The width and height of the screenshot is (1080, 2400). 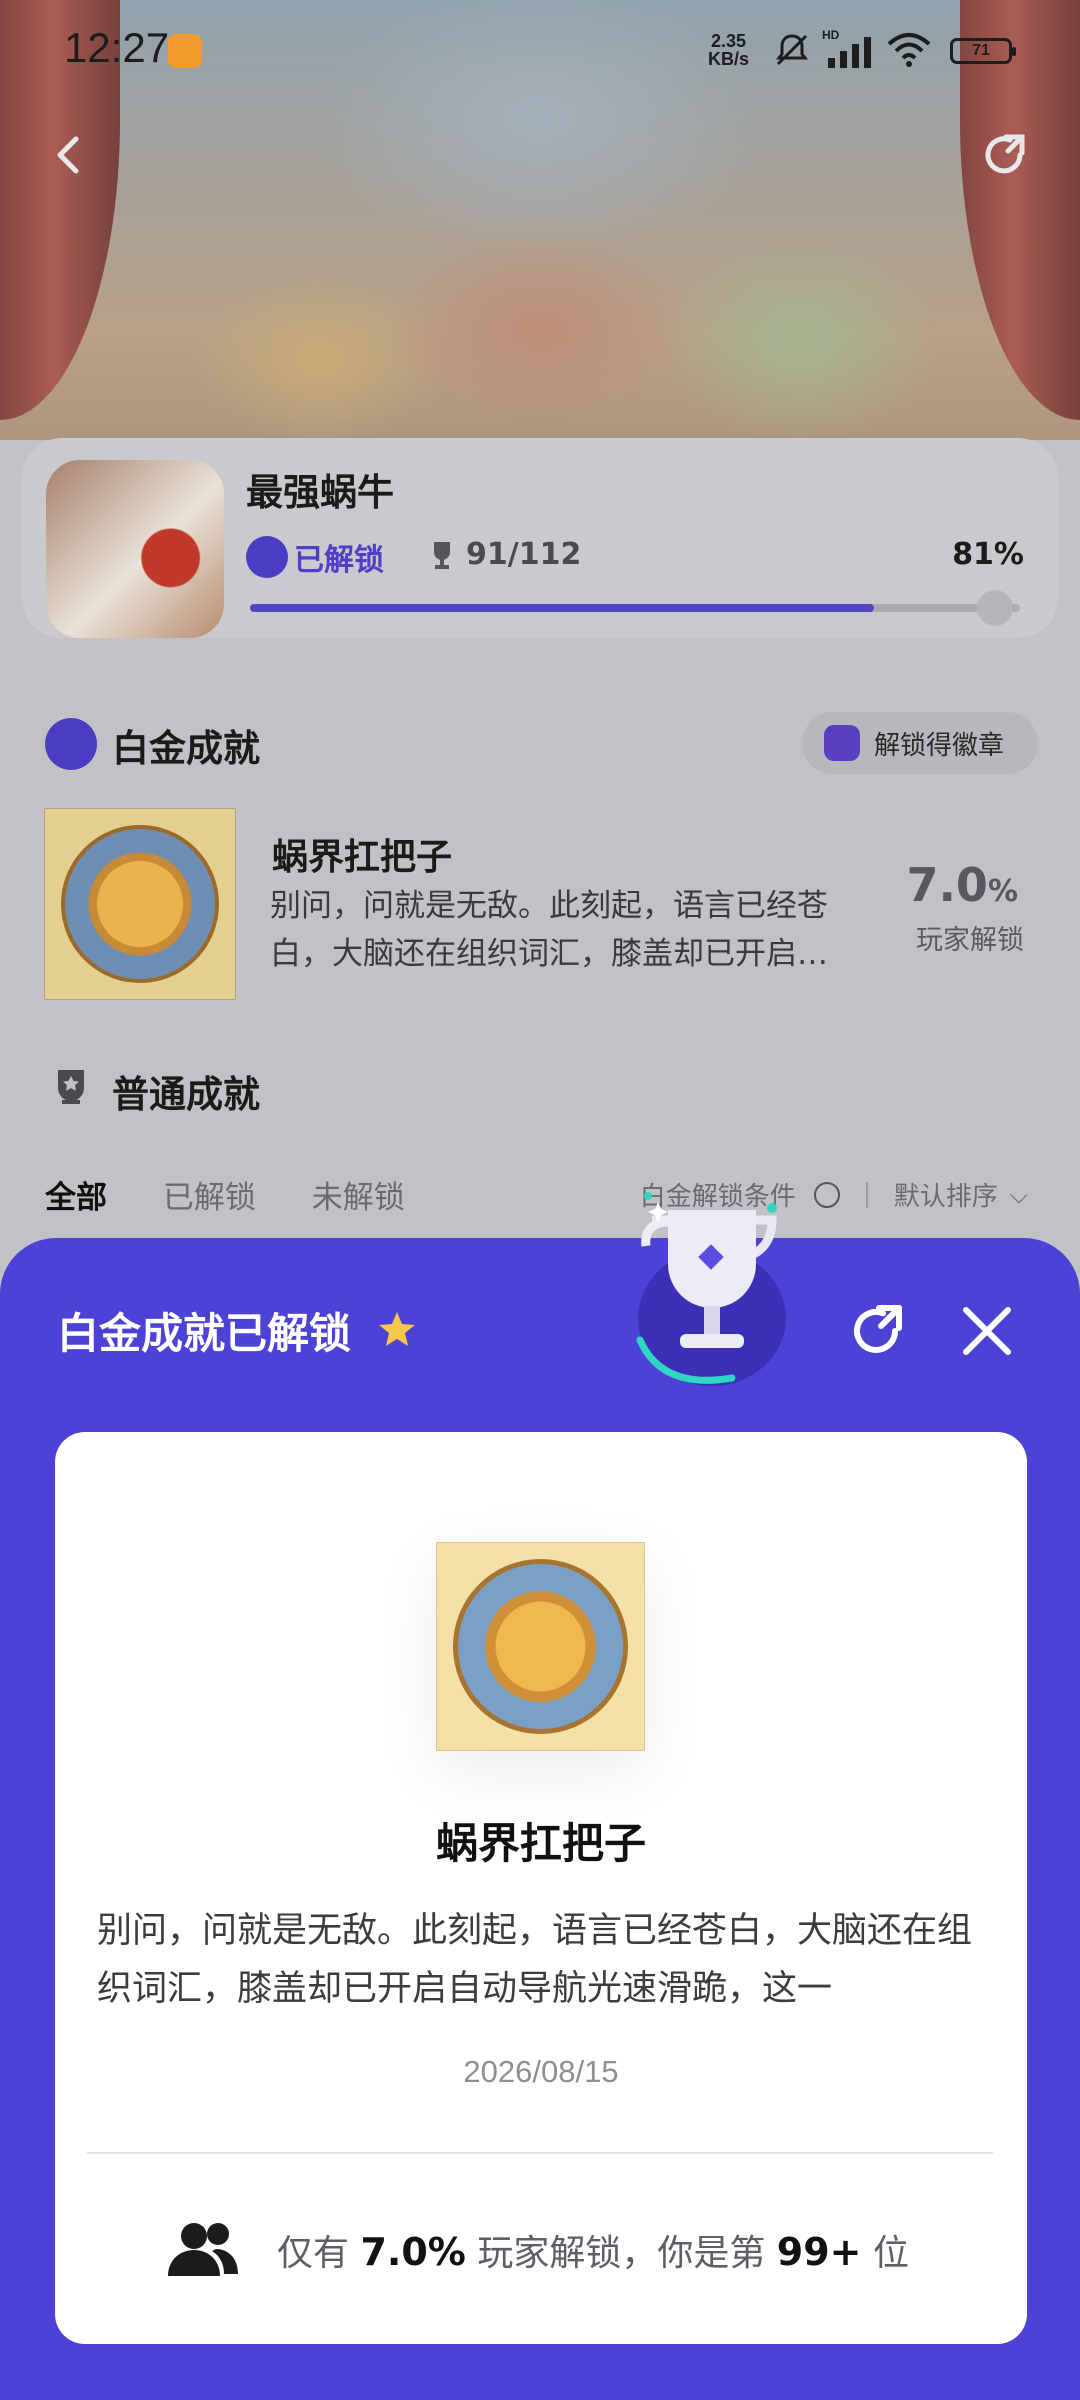 What do you see at coordinates (540, 50) in the screenshot?
I see `status-bar: 12:27 2.35 KB/s HD 71` at bounding box center [540, 50].